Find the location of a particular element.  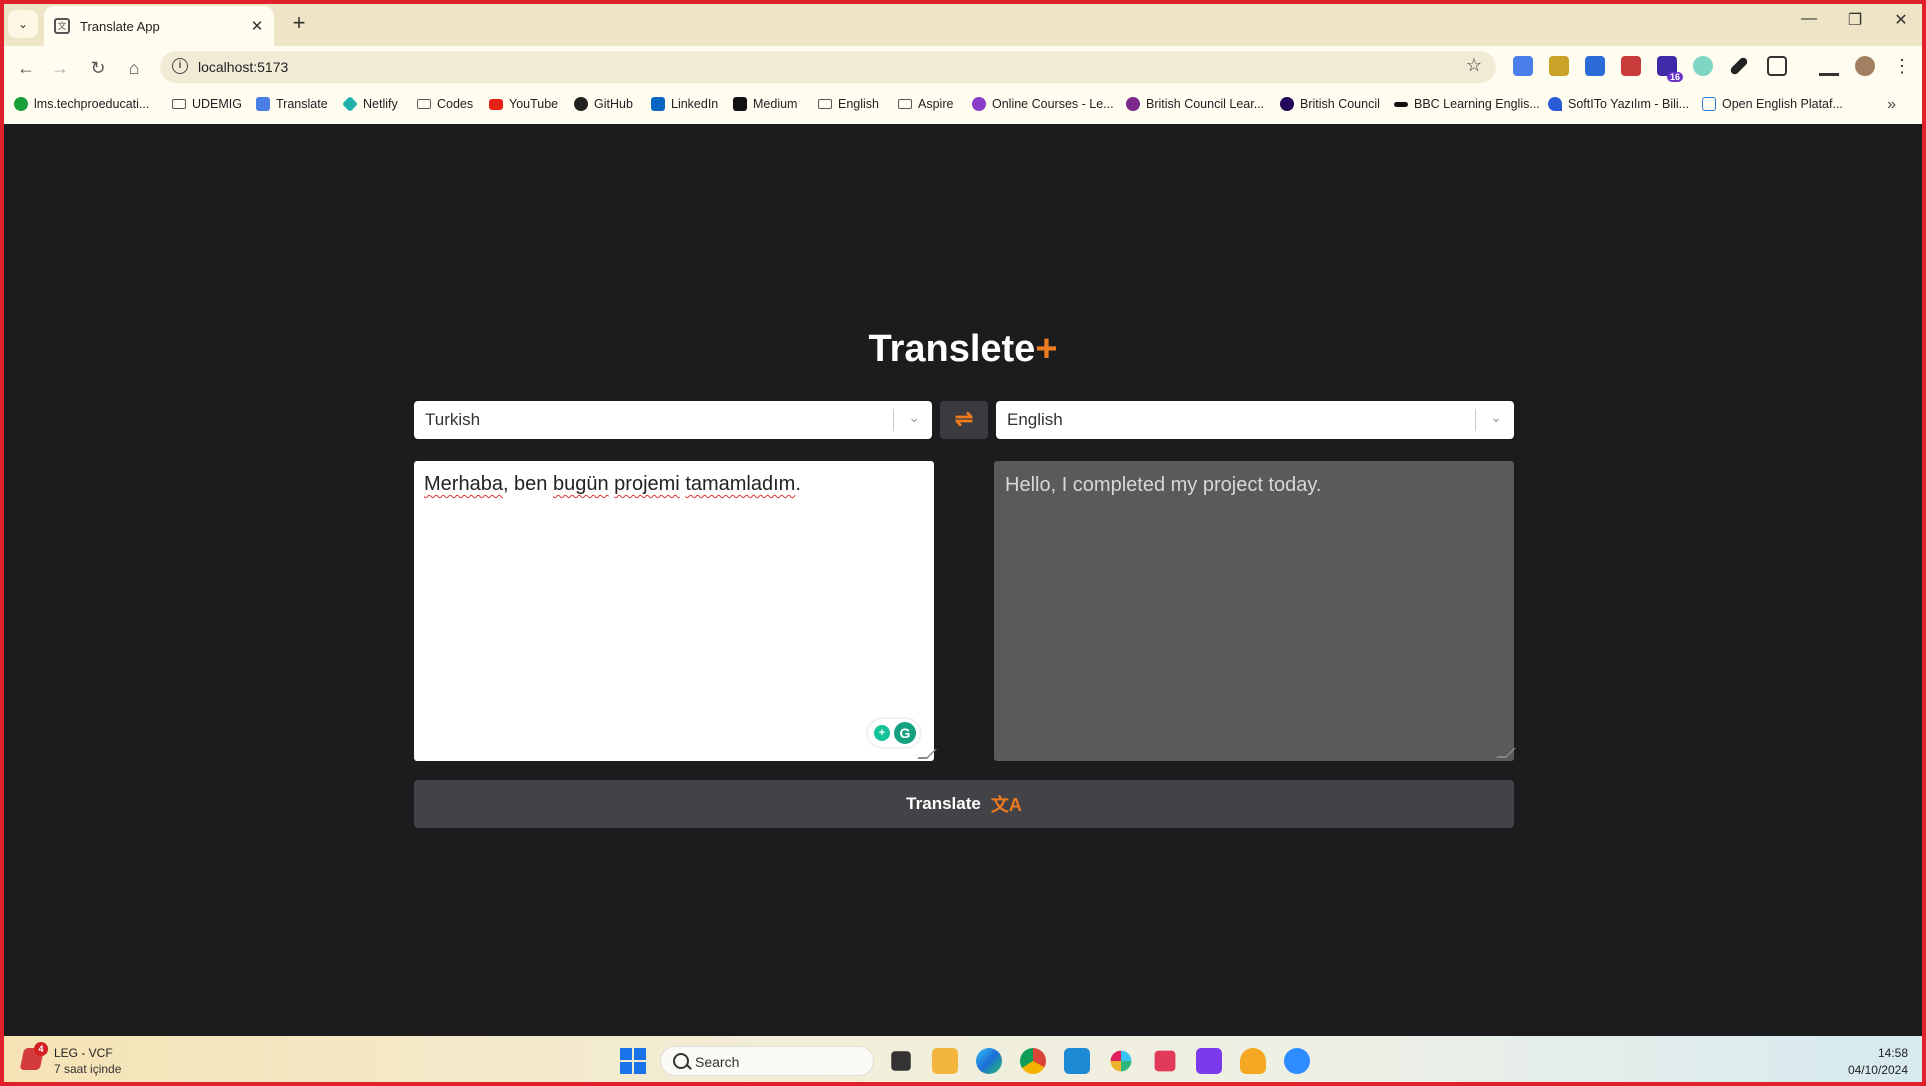

bookmark-label: UDEMIG is located at coordinates (217, 104).